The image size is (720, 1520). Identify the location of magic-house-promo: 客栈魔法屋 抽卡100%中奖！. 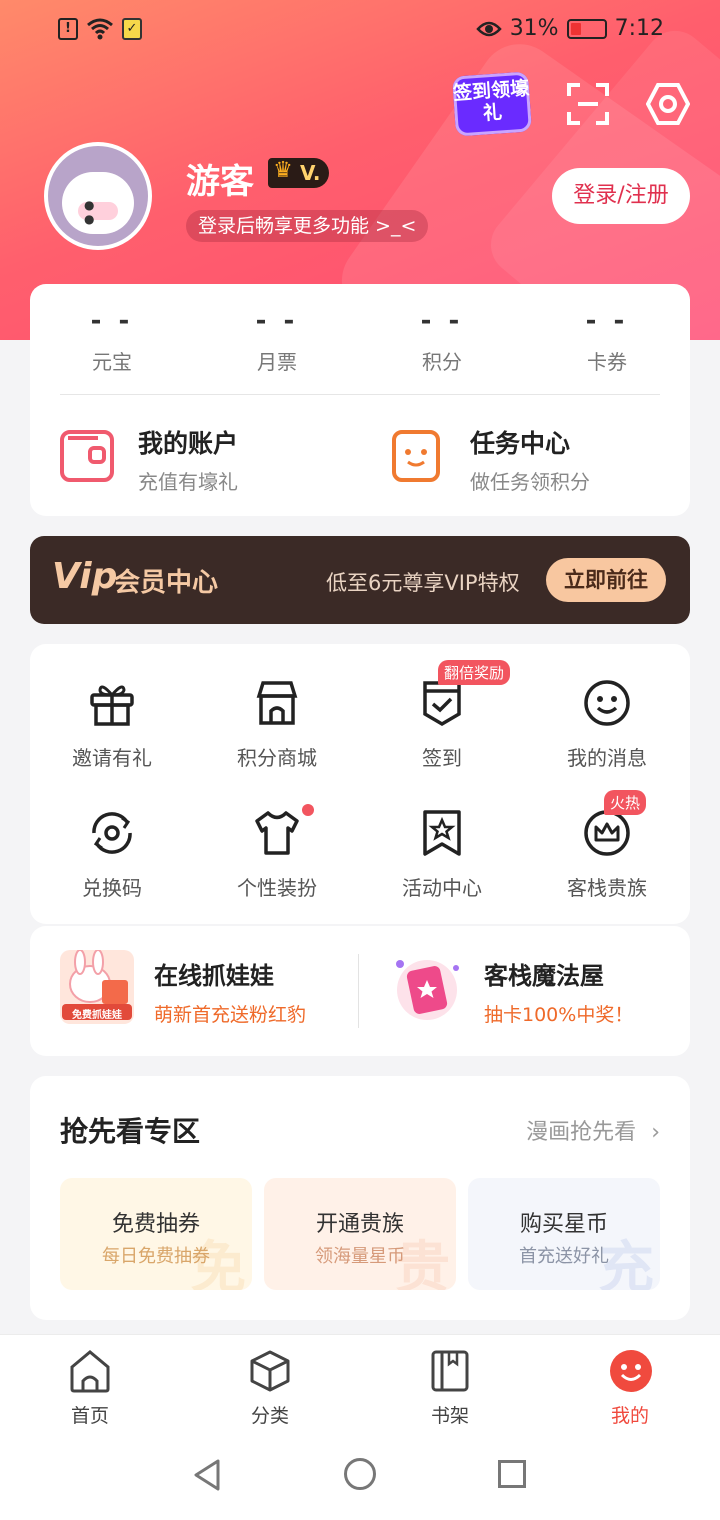
(535, 990).